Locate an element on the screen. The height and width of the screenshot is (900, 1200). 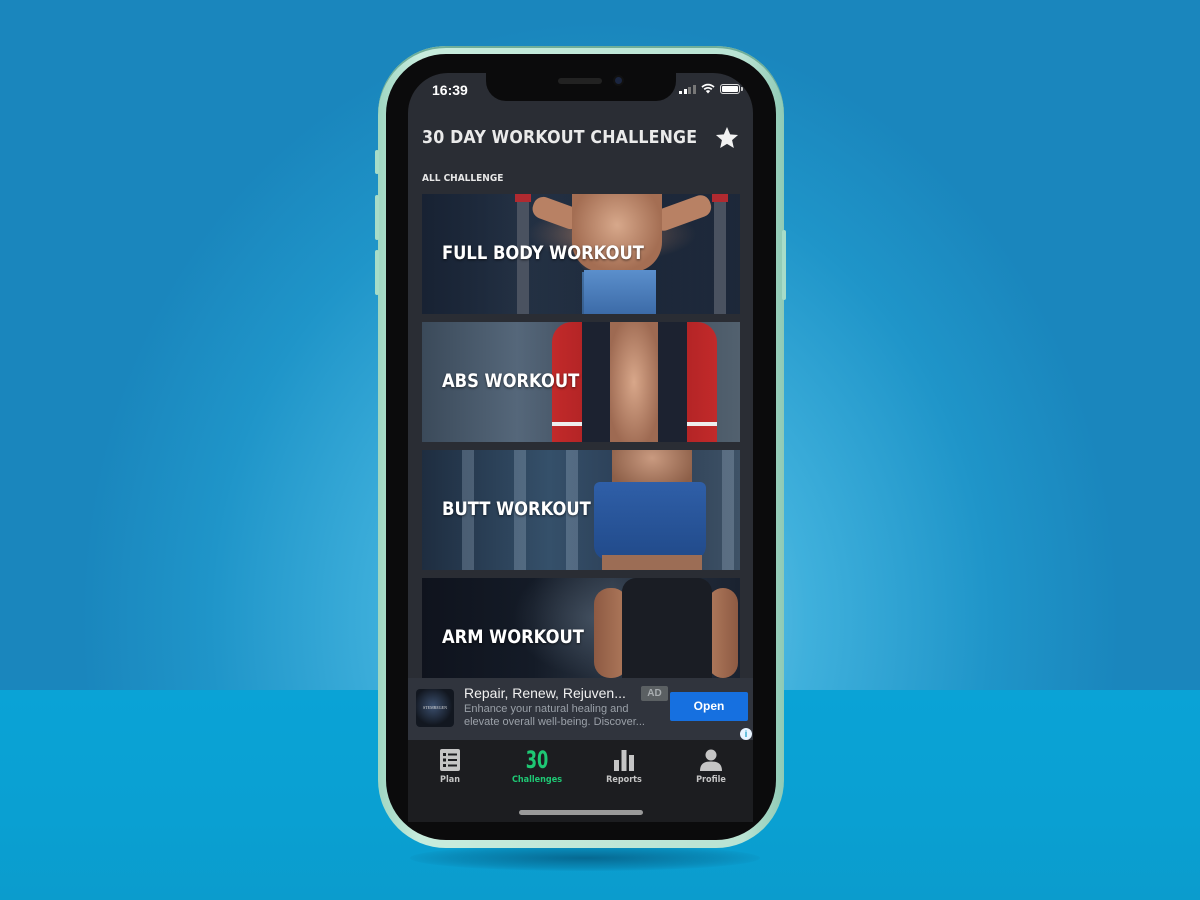
tab-reports: Reports is located at coordinates (624, 766).